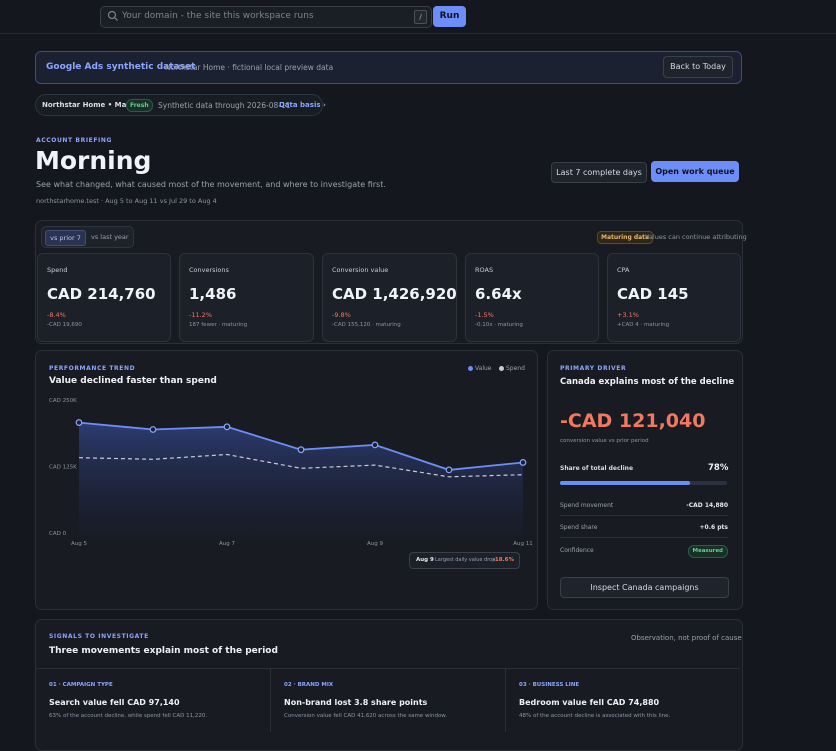  Describe the element at coordinates (484, 270) in the screenshot. I see `kpi-label: ROAS` at that location.